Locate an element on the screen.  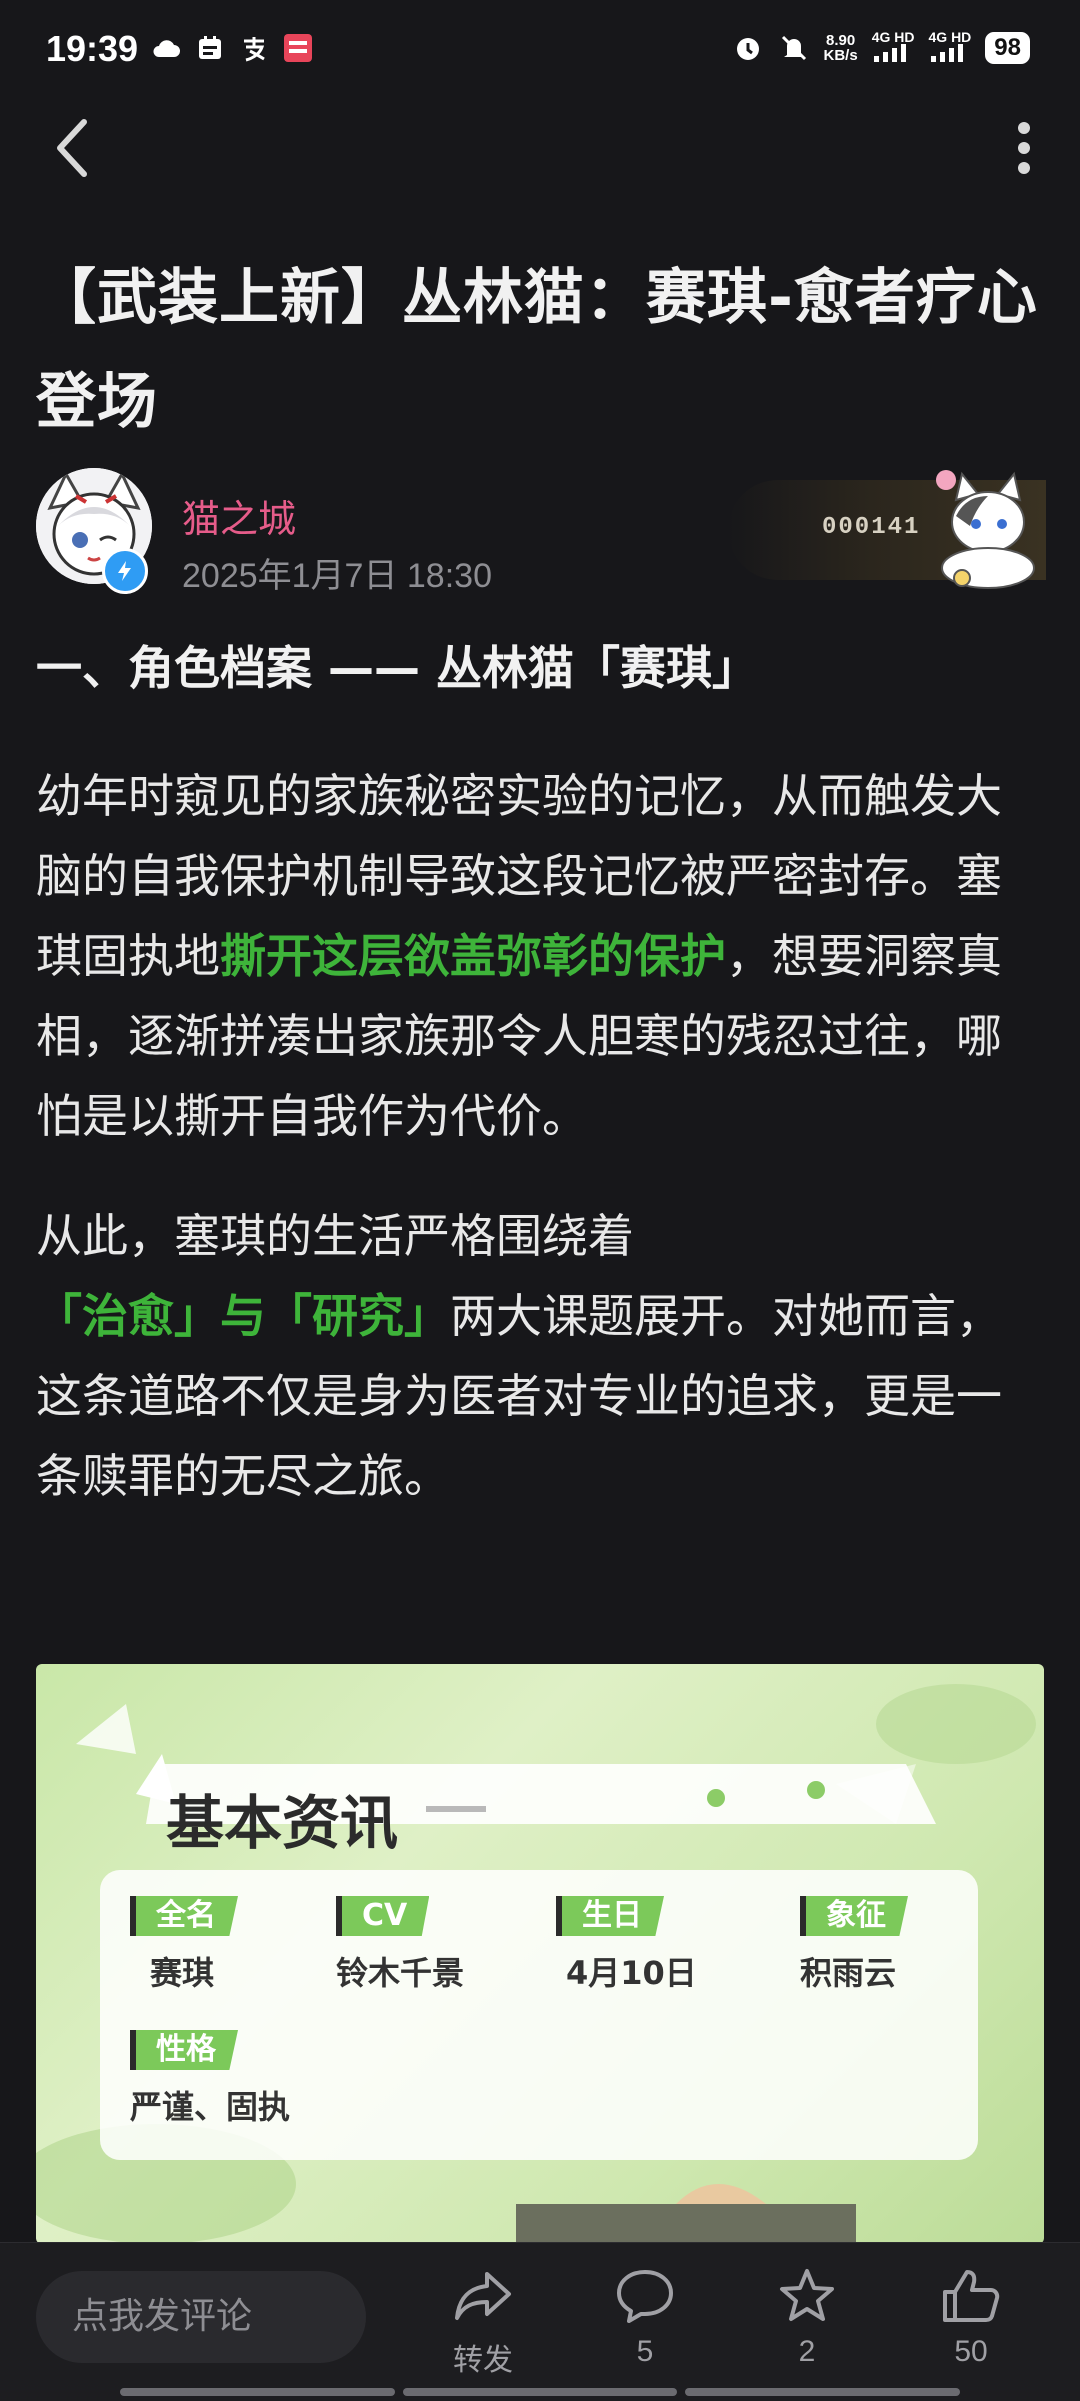
favorite-button: 2 is located at coordinates (807, 2316).